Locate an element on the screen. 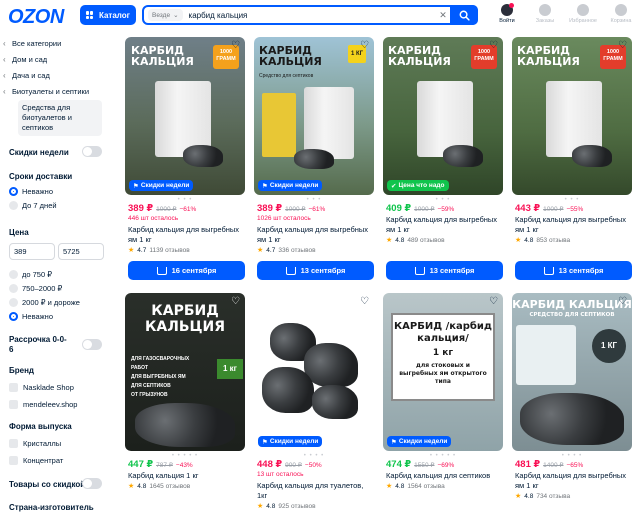  product-name: Карбид кальция для септиков is located at coordinates (444, 476).